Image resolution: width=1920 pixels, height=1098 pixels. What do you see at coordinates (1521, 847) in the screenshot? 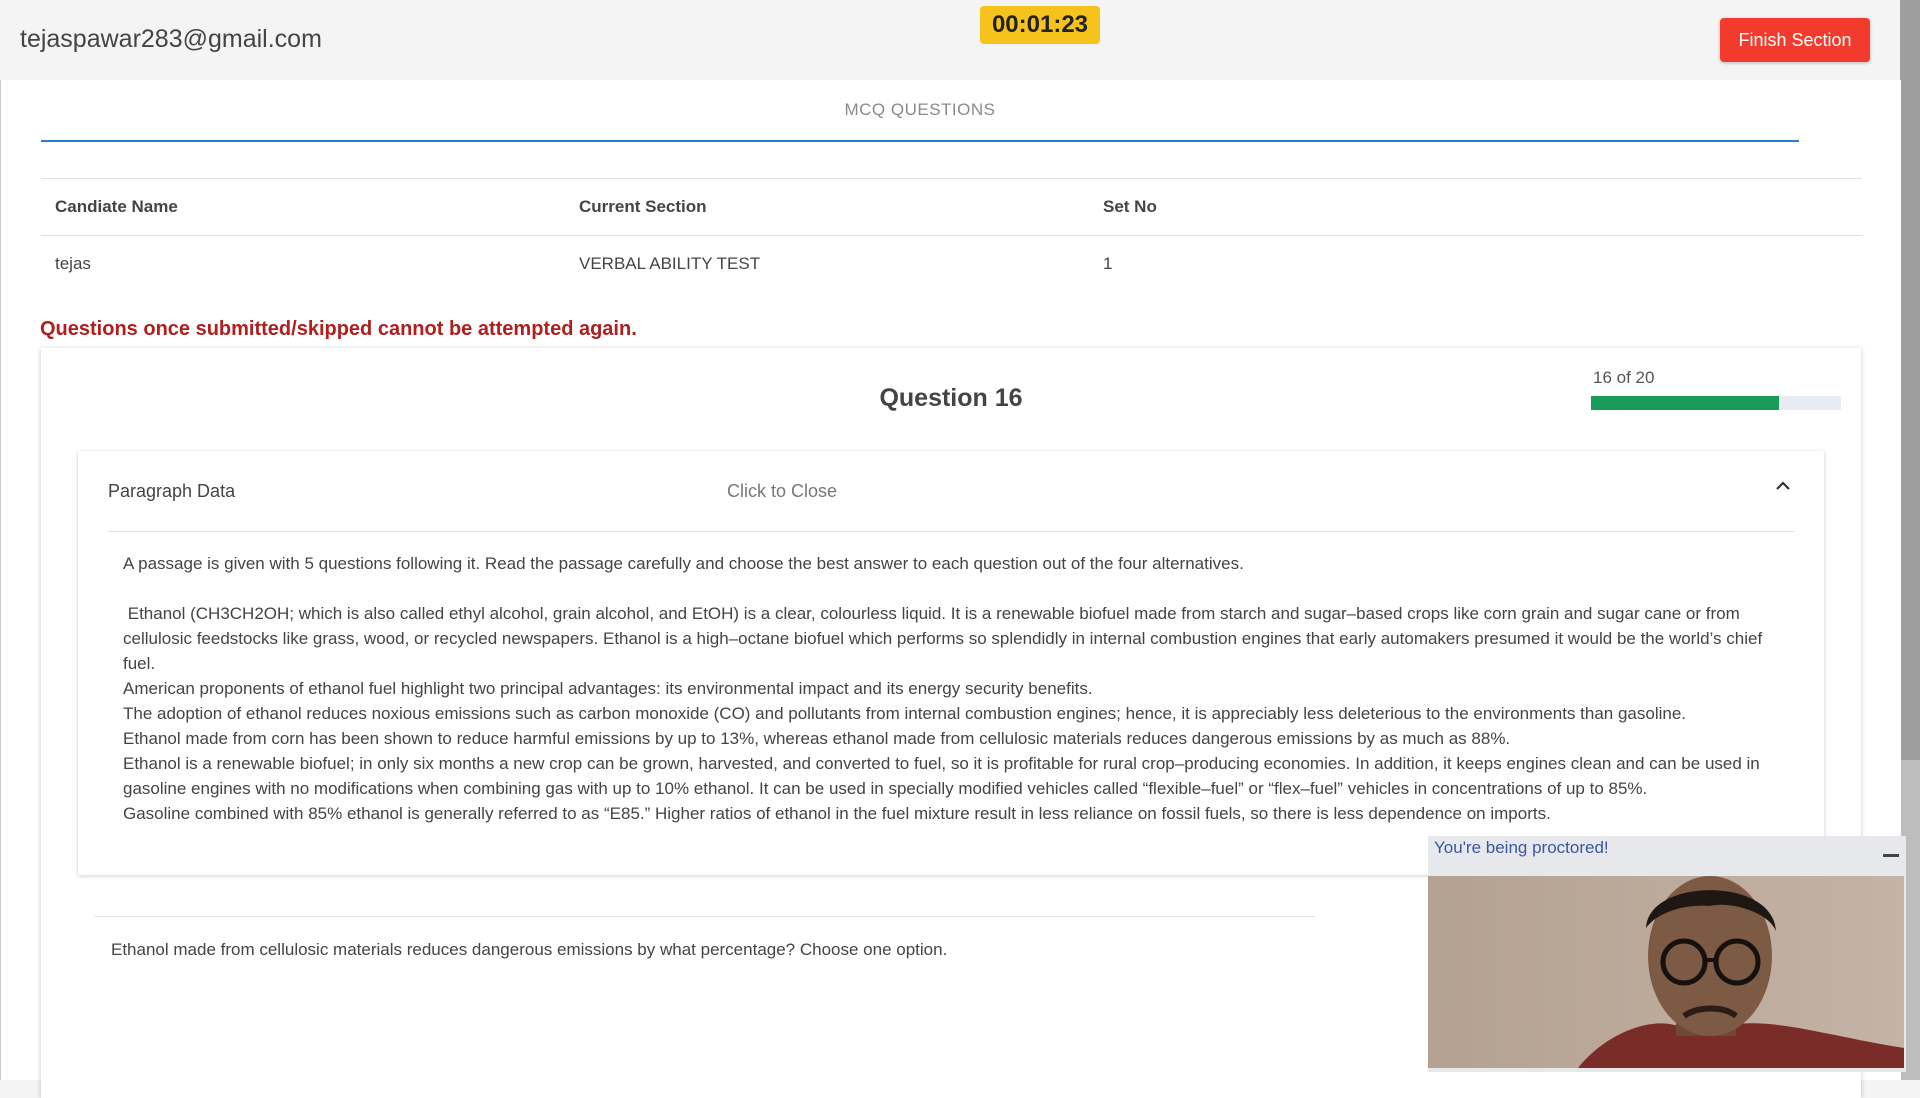
I see `proctor-title: You're being proctored!` at bounding box center [1521, 847].